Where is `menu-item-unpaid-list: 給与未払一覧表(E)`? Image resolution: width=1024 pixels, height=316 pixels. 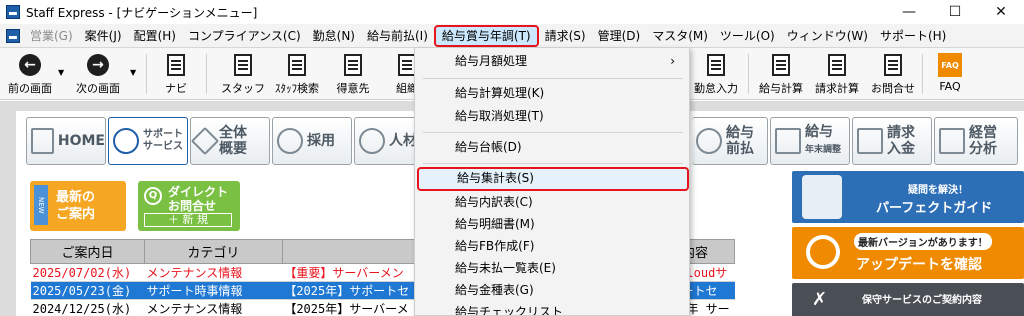 menu-item-unpaid-list: 給与未払一覧表(E) is located at coordinates (552, 268).